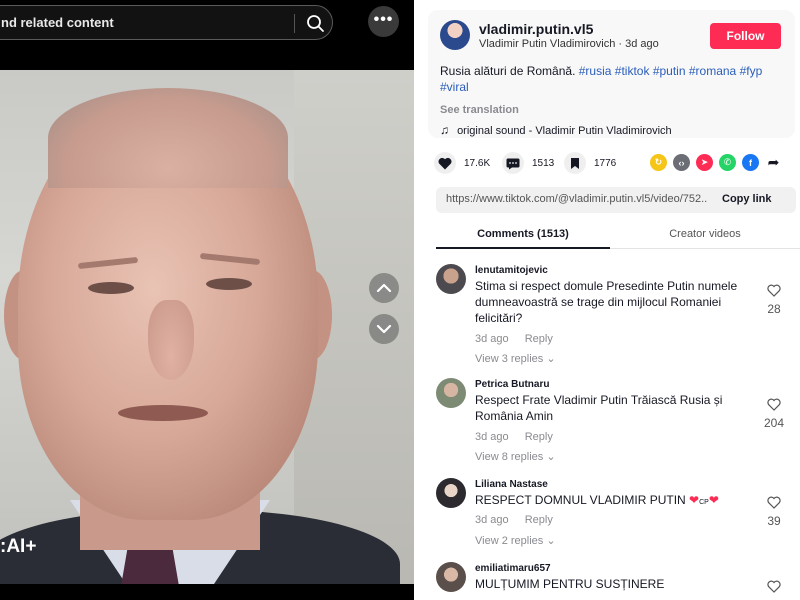 The height and width of the screenshot is (600, 800). I want to click on save-button: 1776, so click(590, 163).